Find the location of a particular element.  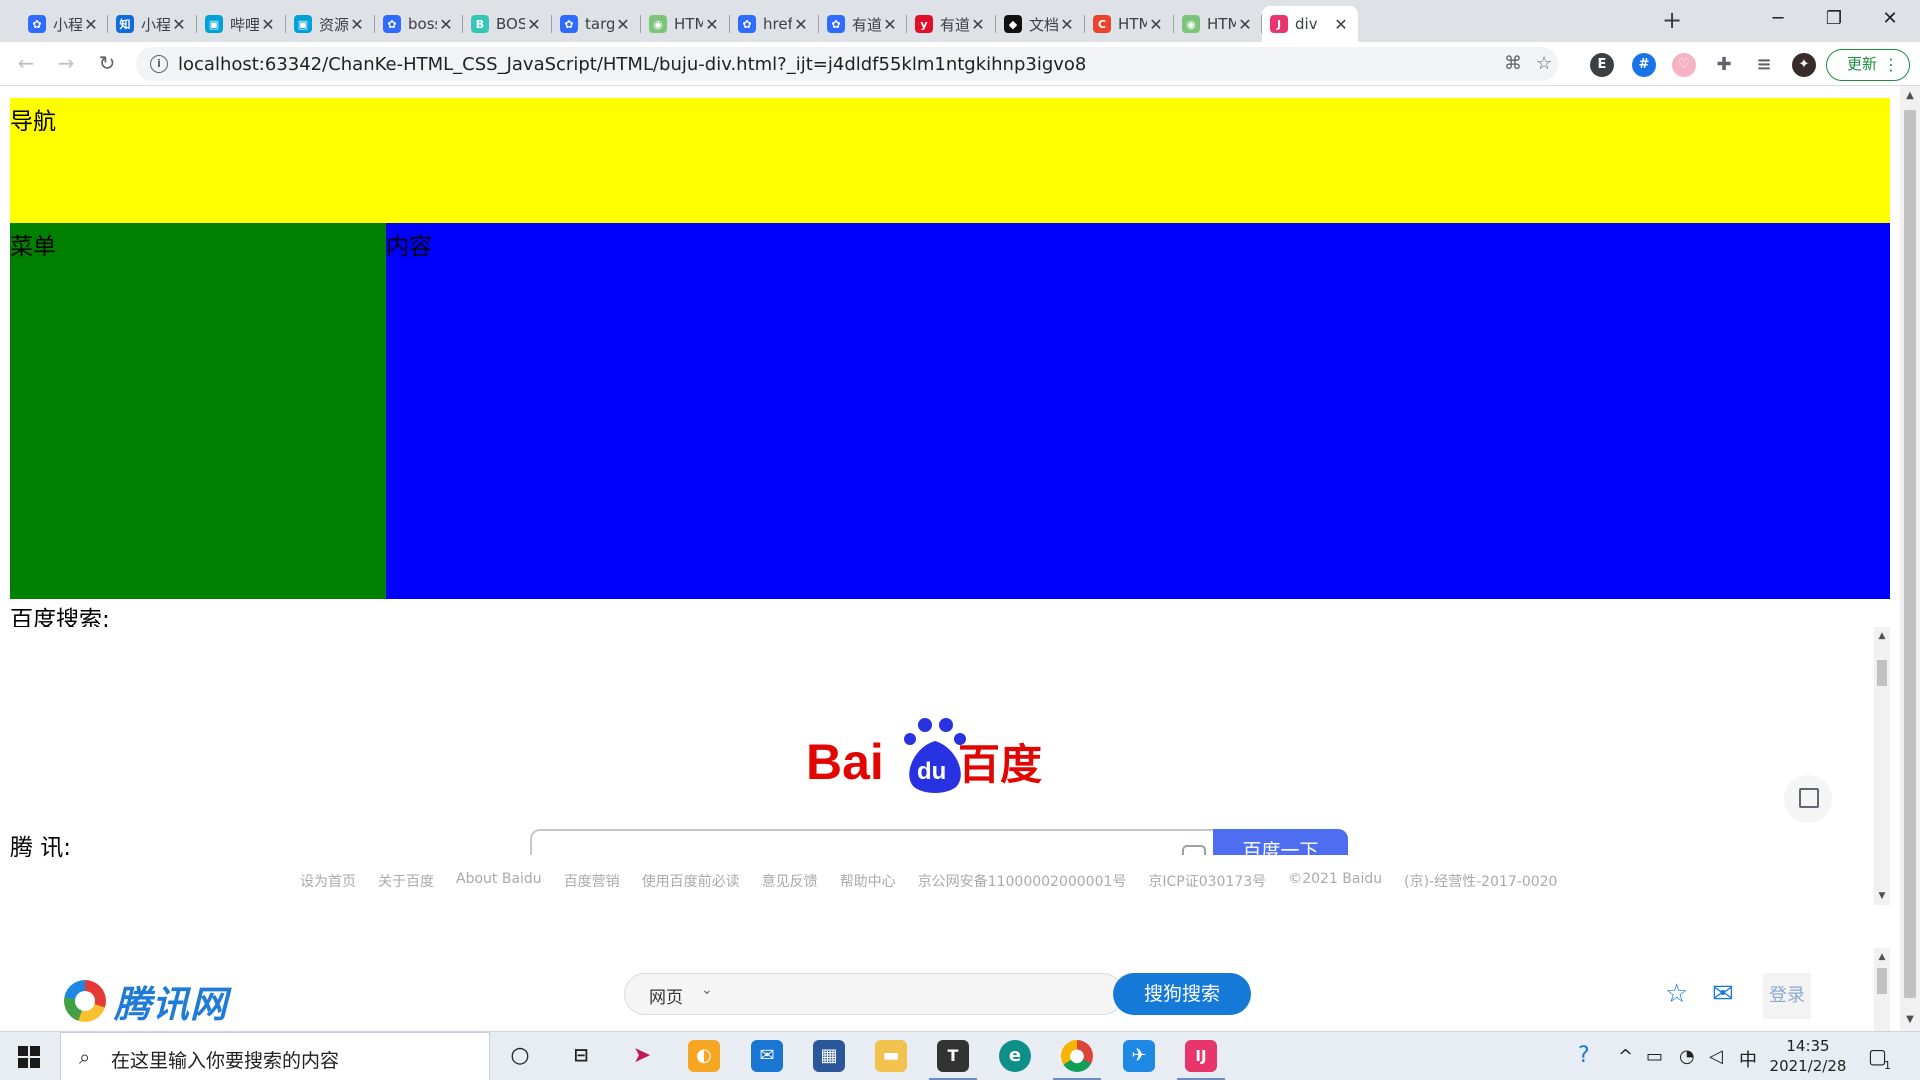

qr-code-icon is located at coordinates (1808, 799).